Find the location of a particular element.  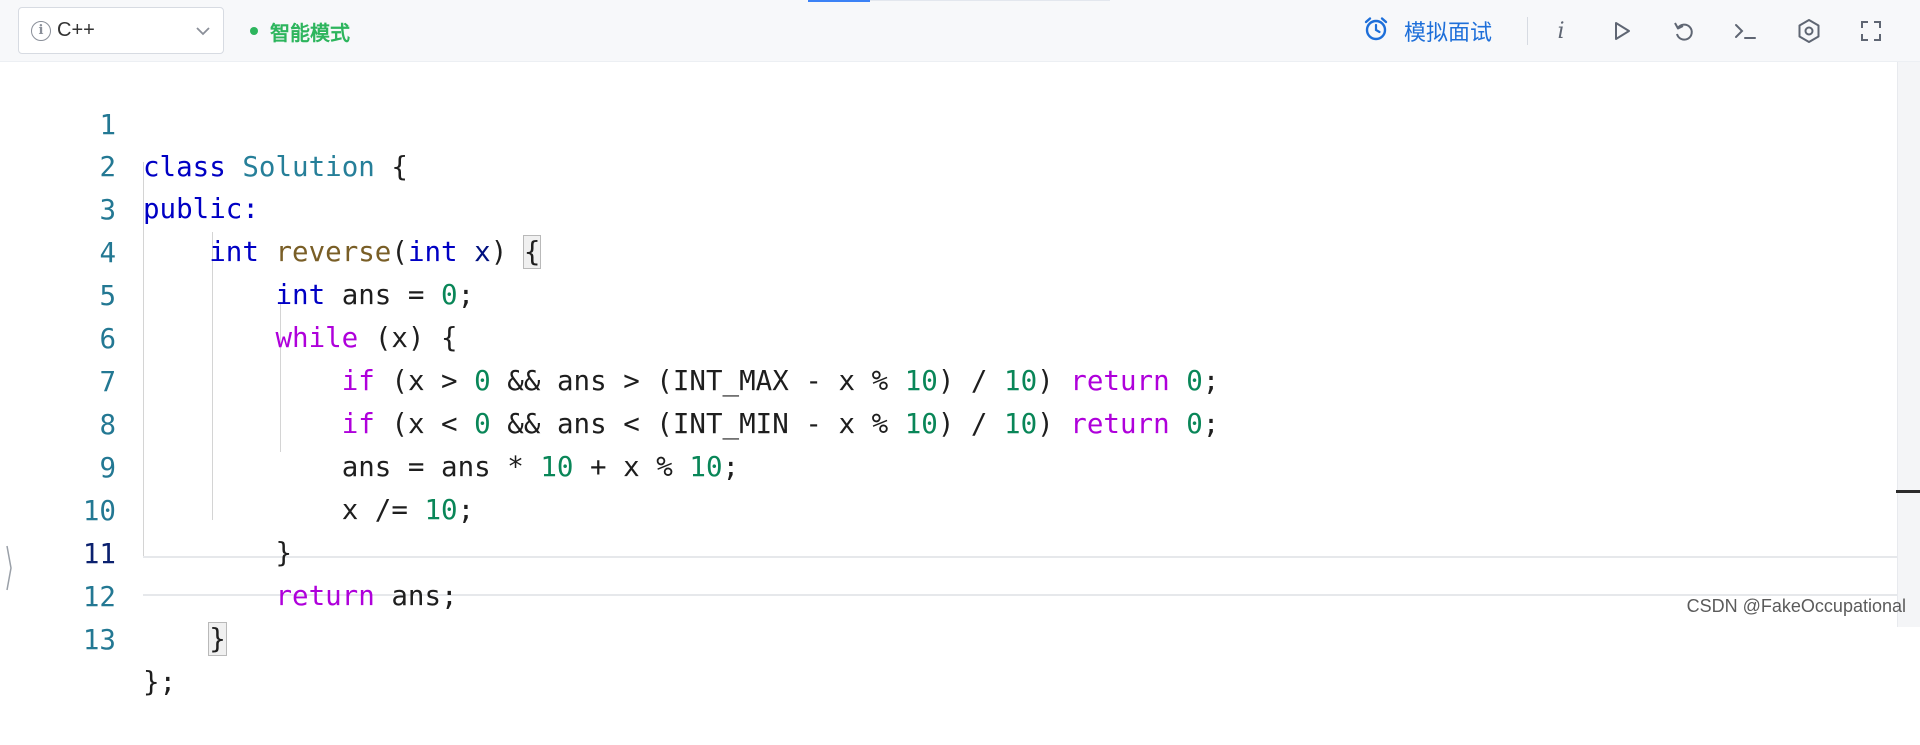

play-icon is located at coordinates (1622, 31).